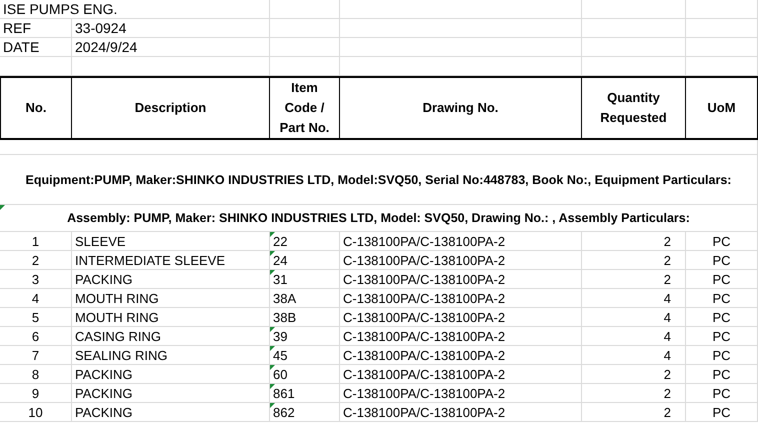 This screenshot has width=758, height=423. What do you see at coordinates (36, 336) in the screenshot?
I see `table-cell: 6` at bounding box center [36, 336].